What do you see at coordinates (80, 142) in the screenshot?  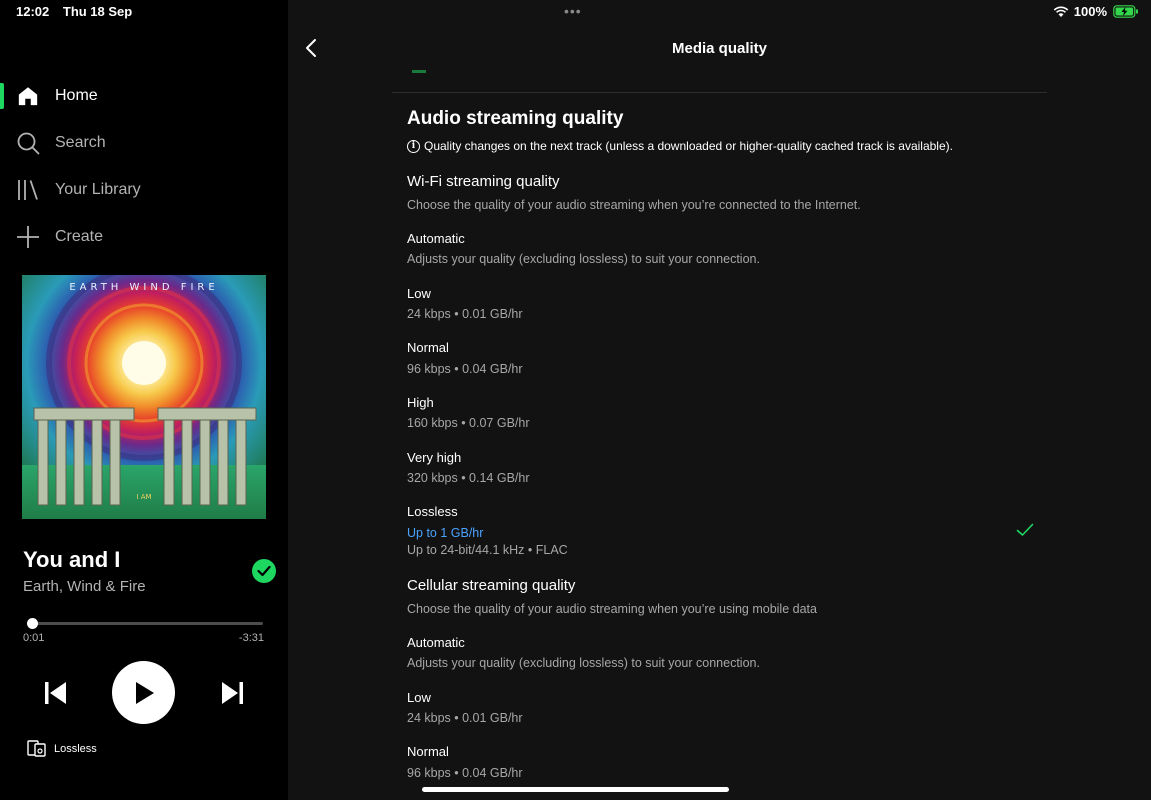 I see `sidebar-item-label: Search` at bounding box center [80, 142].